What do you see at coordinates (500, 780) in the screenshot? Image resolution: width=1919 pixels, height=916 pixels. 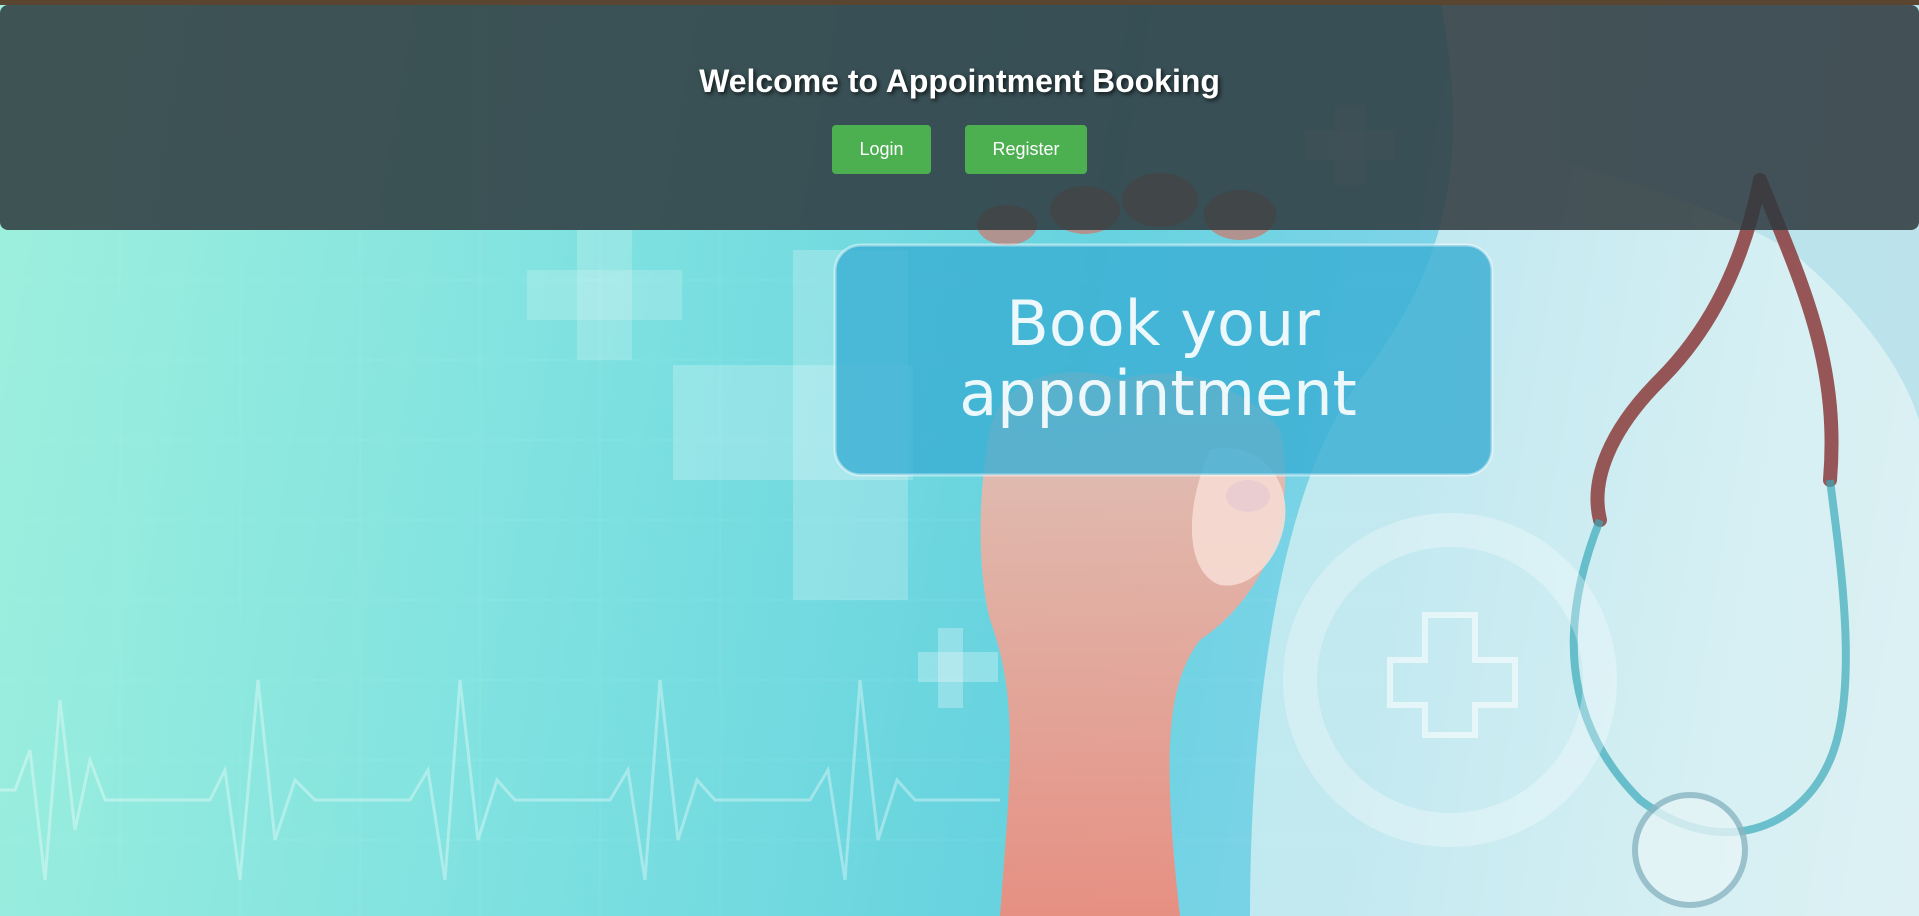 I see `heartbeat-line` at bounding box center [500, 780].